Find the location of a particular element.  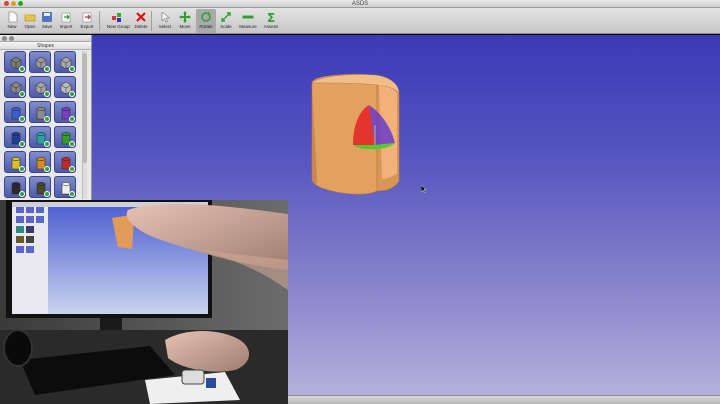

import-button: Import is located at coordinates (66, 21).